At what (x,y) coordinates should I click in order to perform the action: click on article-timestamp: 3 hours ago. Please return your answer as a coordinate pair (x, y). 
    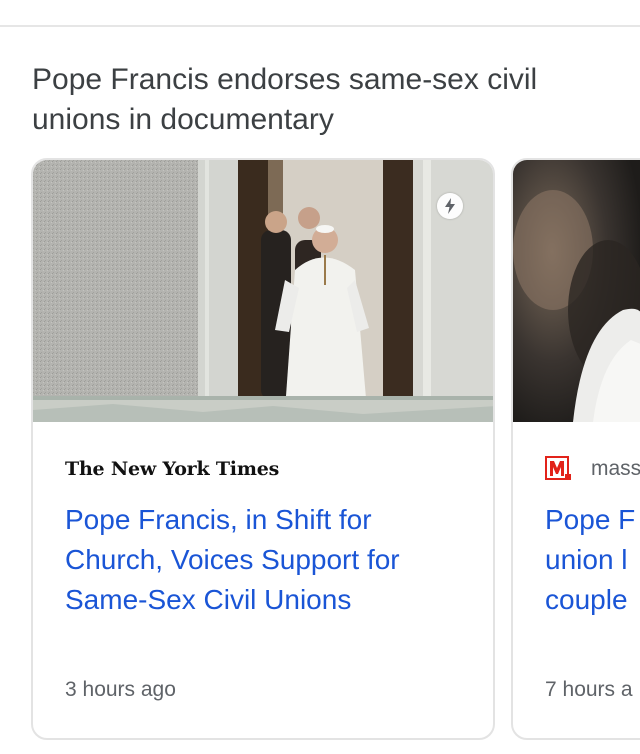
    Looking at the image, I should click on (120, 689).